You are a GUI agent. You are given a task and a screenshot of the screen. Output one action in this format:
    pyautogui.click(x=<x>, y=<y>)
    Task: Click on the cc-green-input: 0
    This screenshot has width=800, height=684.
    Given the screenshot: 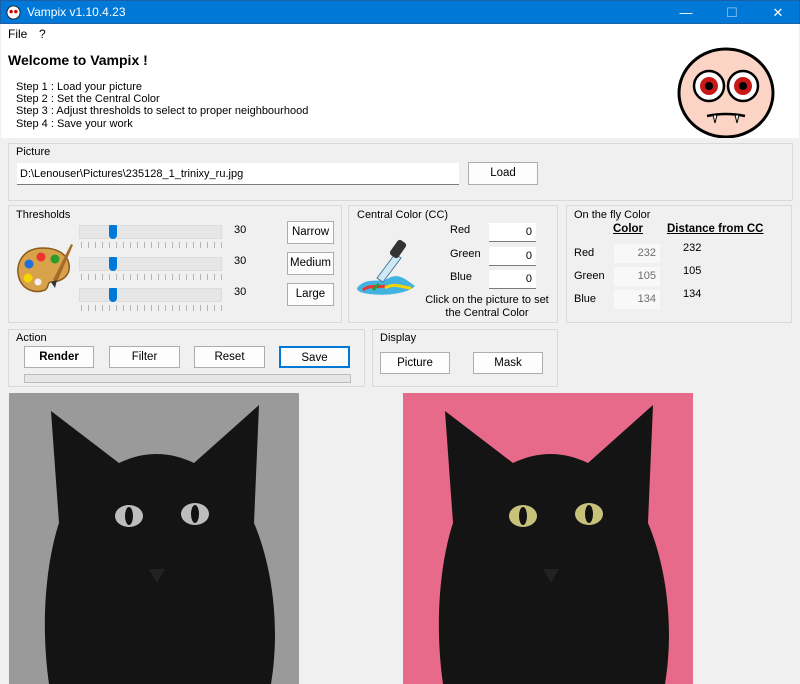 What is the action you would take?
    pyautogui.click(x=512, y=256)
    